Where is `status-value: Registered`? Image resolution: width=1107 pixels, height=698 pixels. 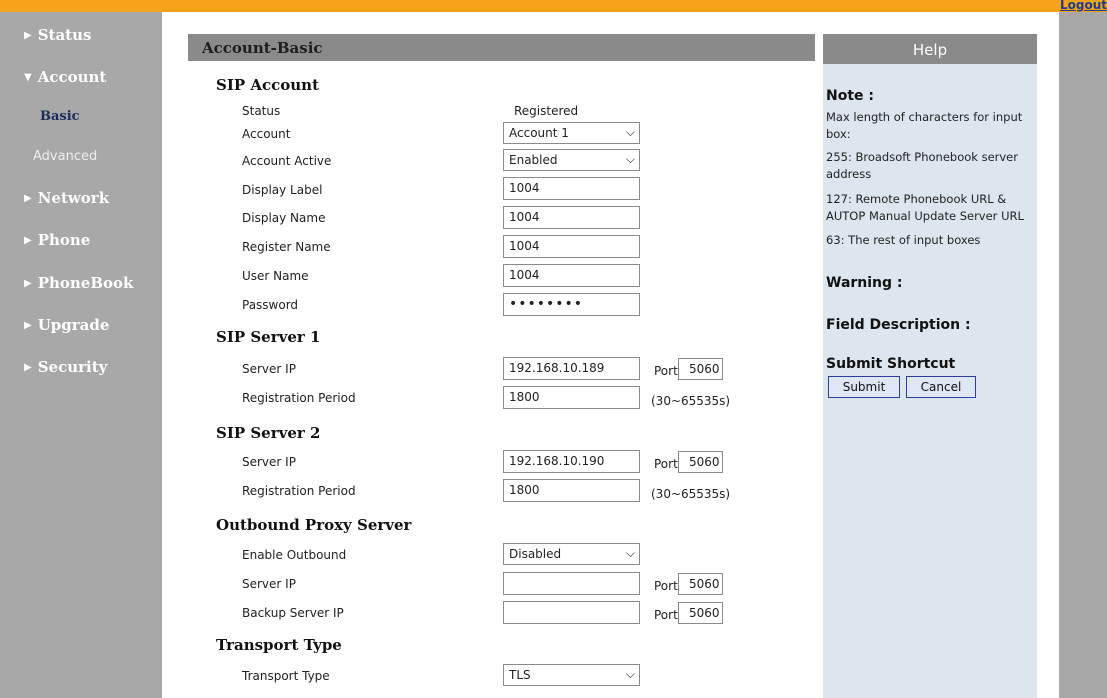
status-value: Registered is located at coordinates (546, 111).